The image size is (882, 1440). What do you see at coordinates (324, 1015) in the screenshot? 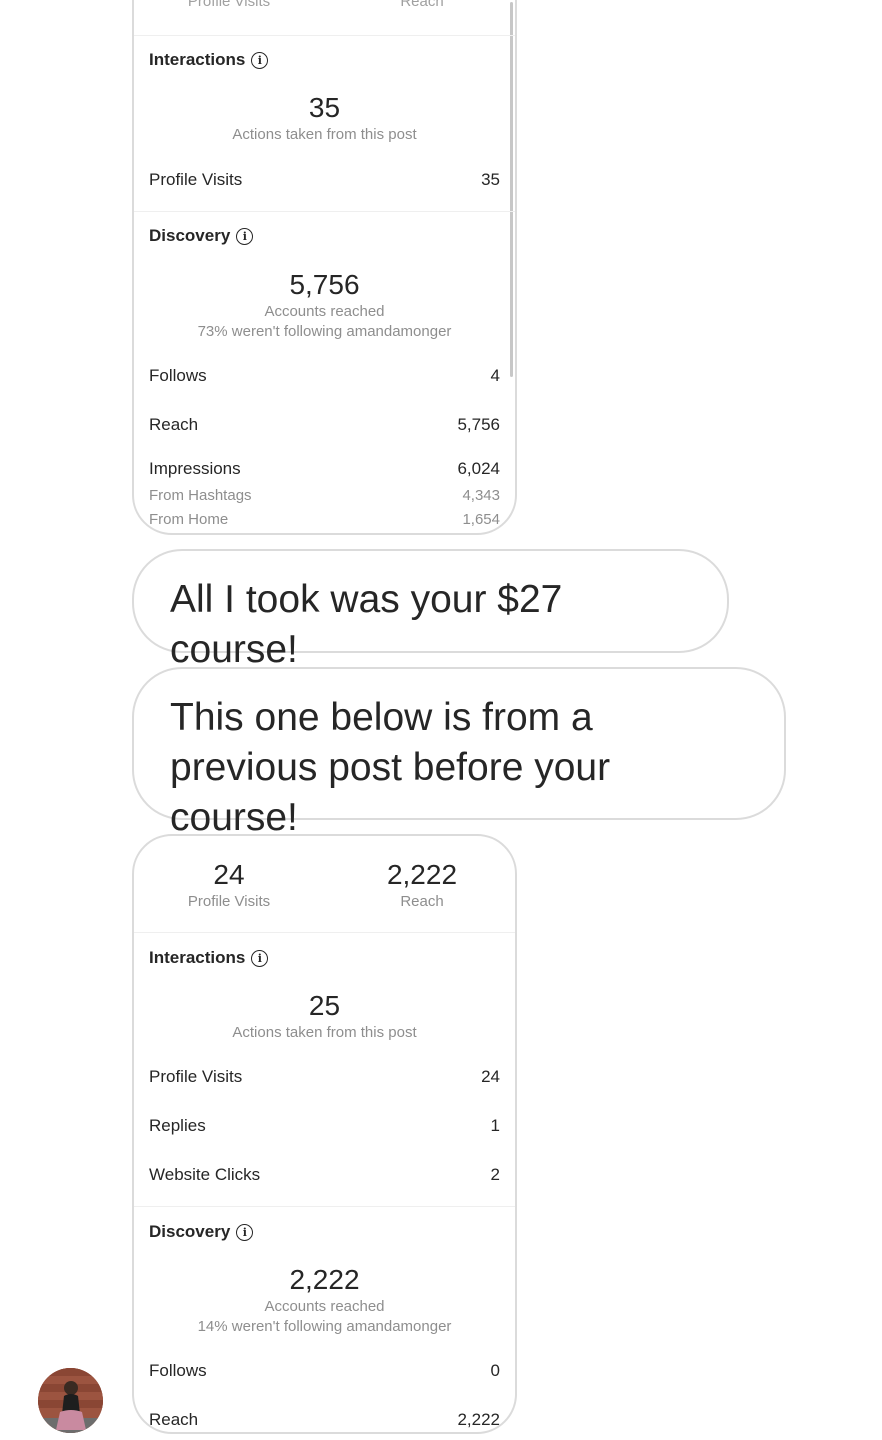
I see `interactions-total: 25 Actions taken from this post` at bounding box center [324, 1015].